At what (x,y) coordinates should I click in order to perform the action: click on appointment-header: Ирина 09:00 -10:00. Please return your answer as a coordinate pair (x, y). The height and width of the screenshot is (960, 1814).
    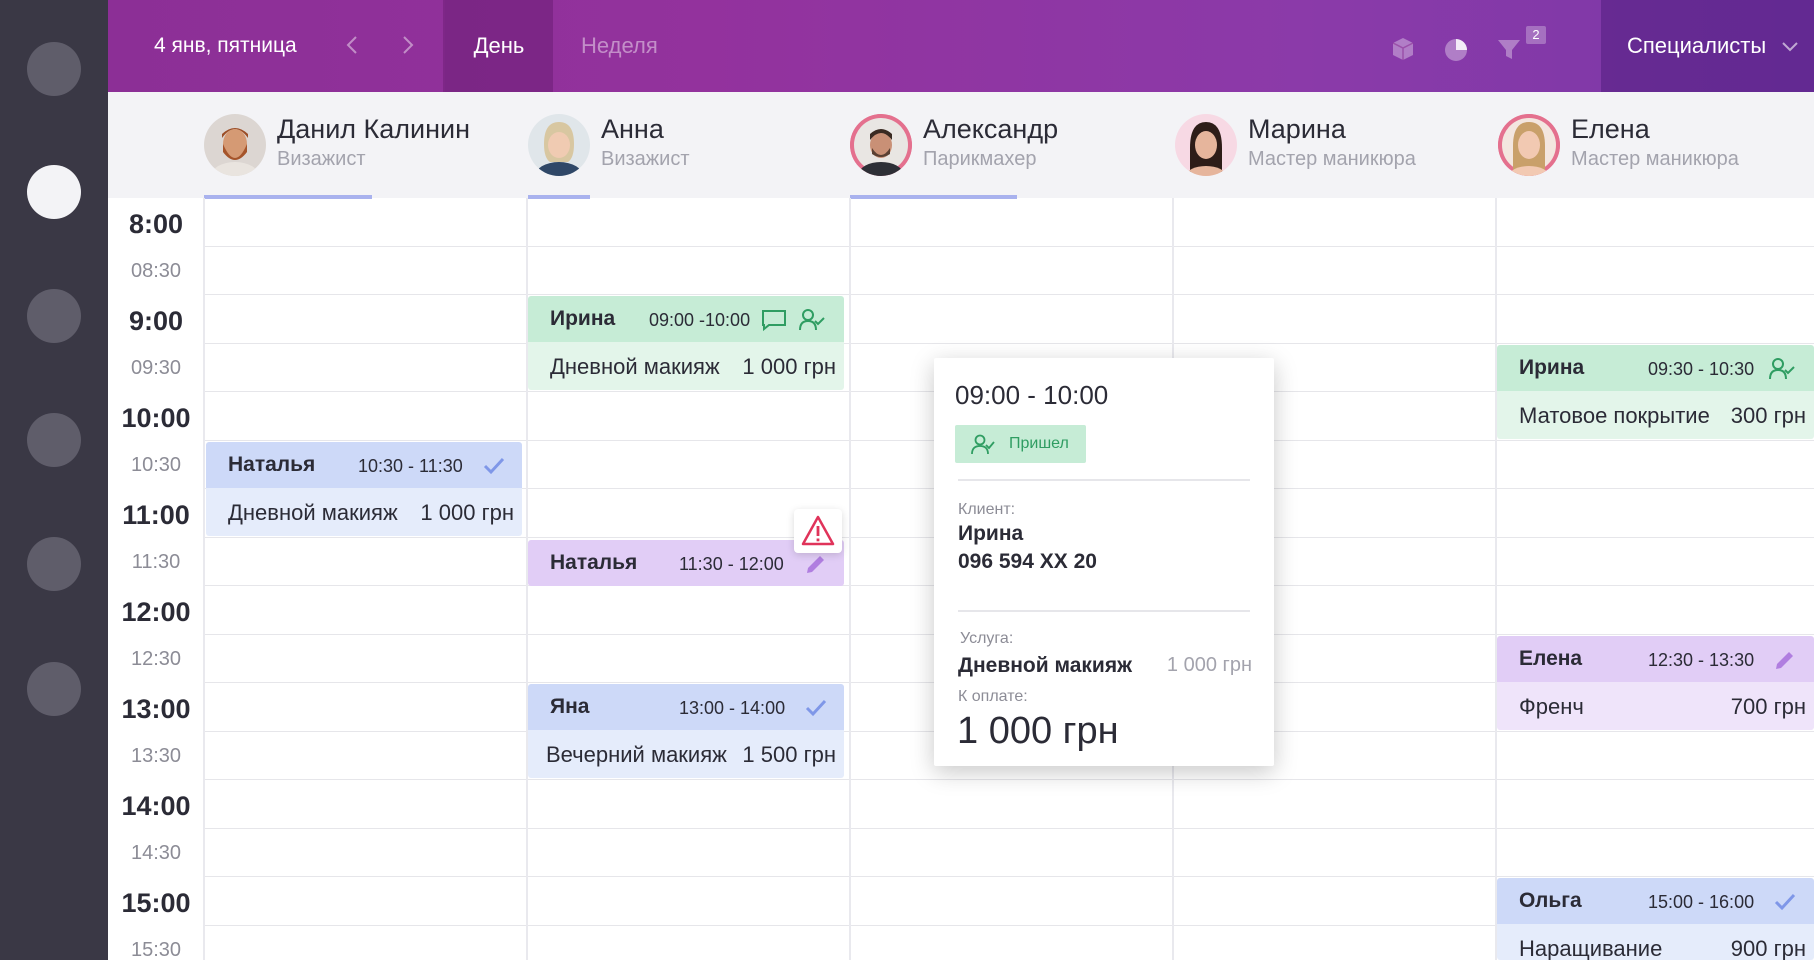
    Looking at the image, I should click on (686, 319).